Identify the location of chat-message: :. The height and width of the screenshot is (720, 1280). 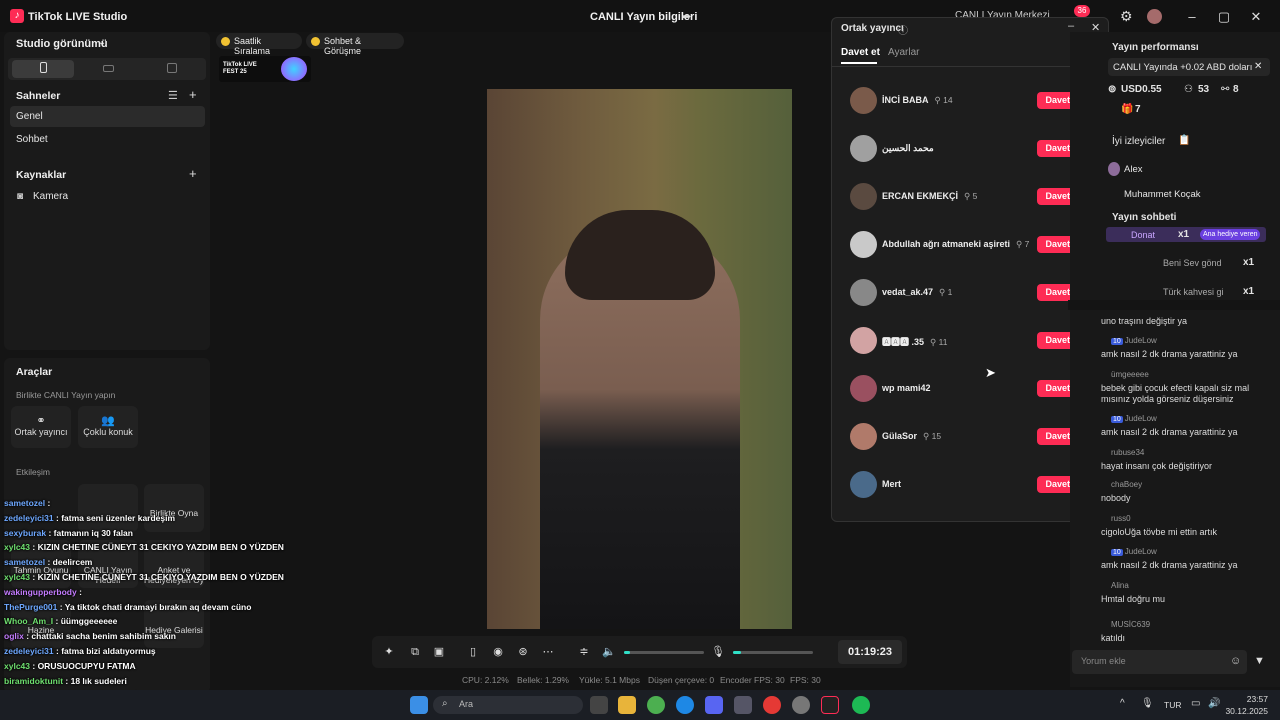
(80, 591).